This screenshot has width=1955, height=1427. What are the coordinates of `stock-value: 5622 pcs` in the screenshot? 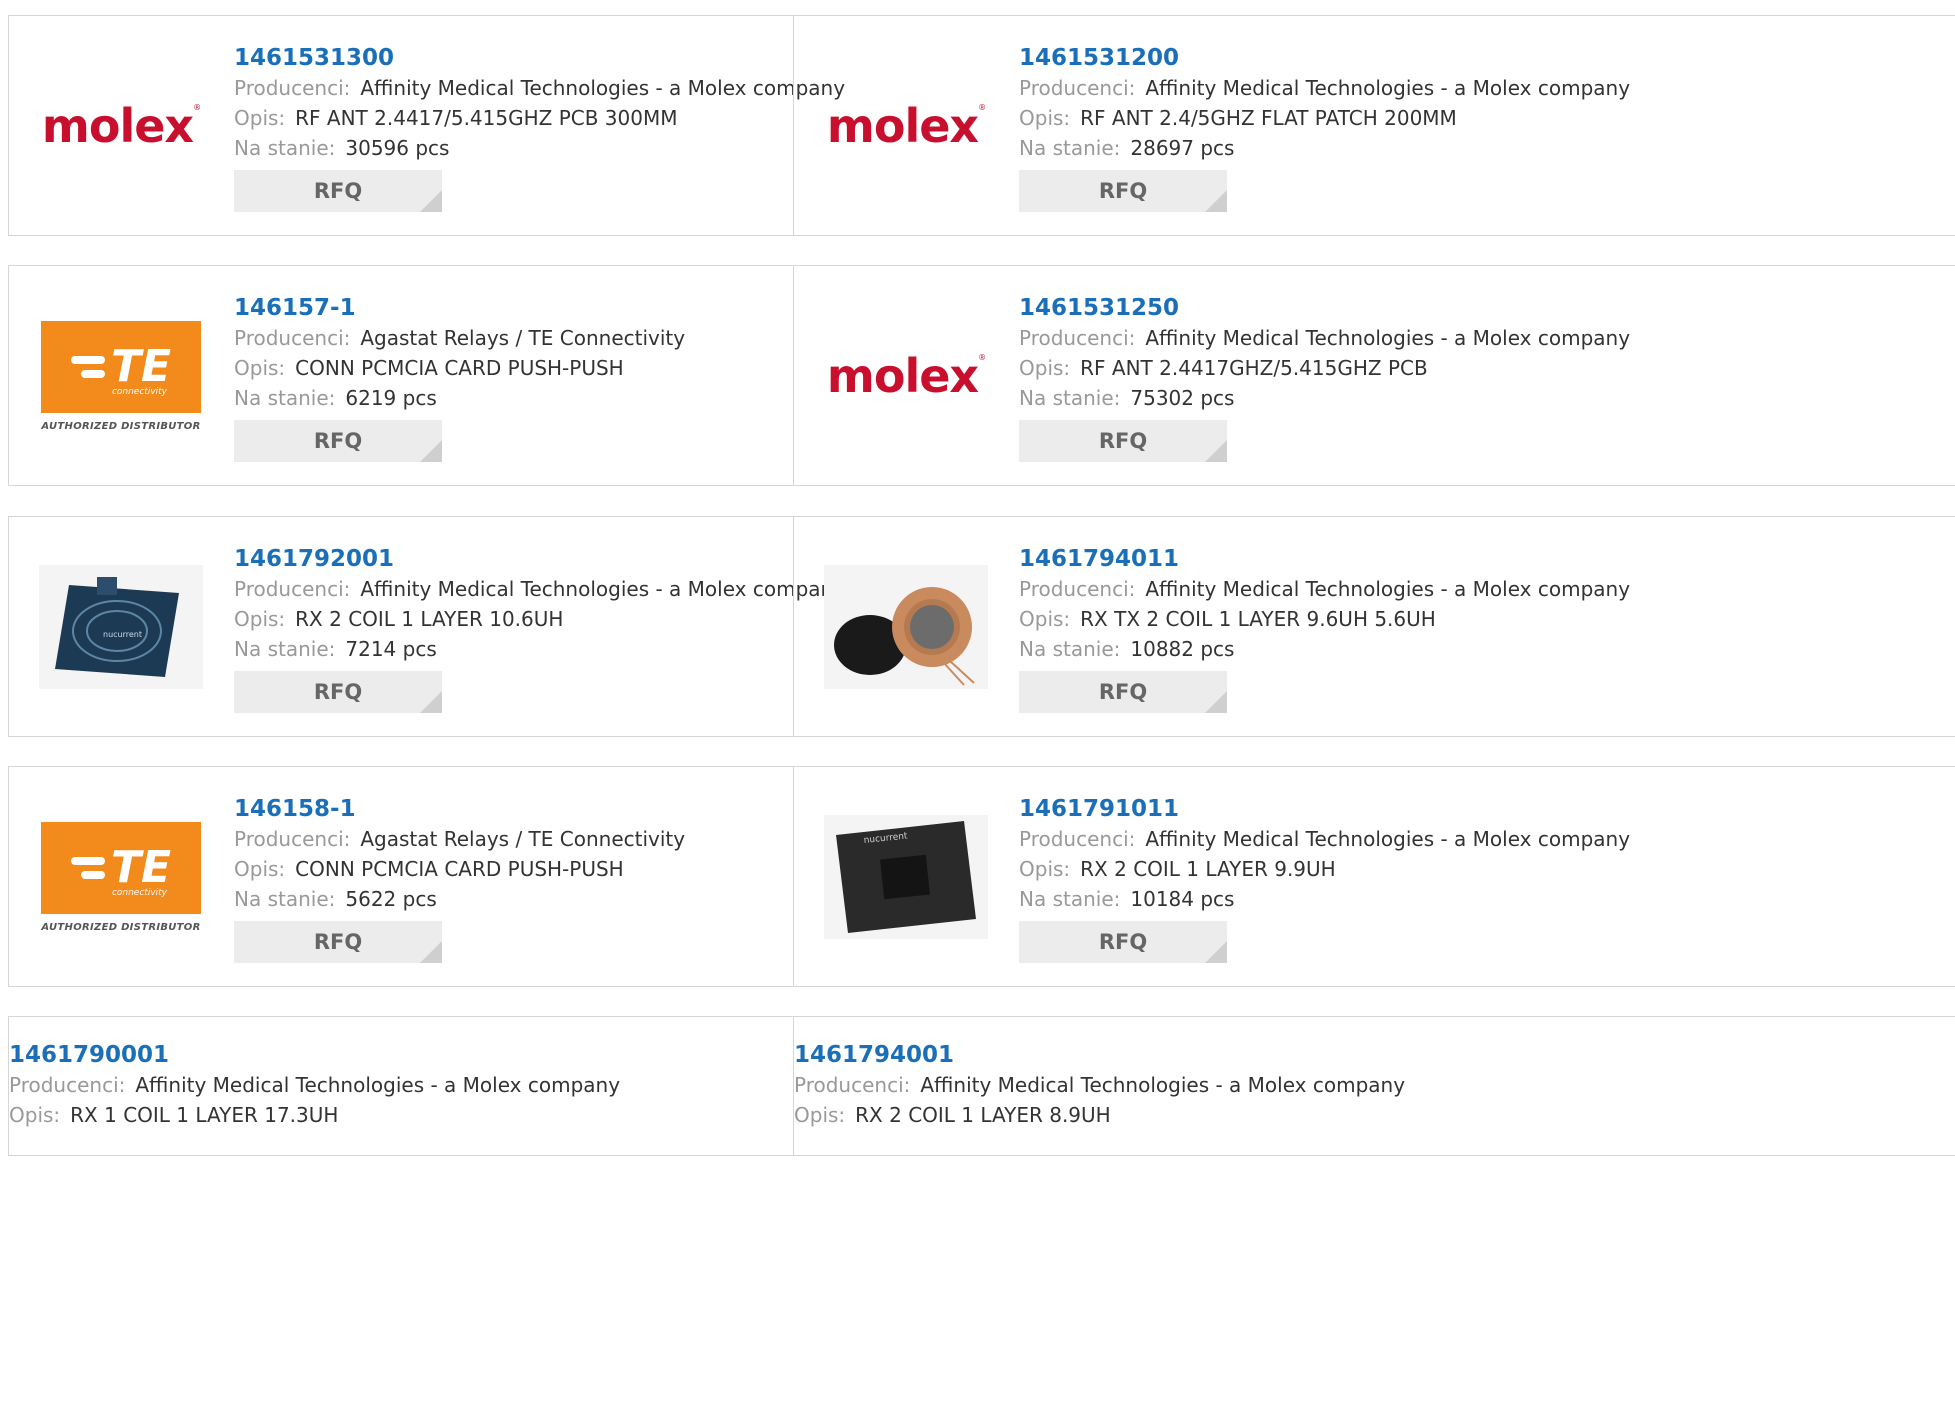 It's located at (391, 899).